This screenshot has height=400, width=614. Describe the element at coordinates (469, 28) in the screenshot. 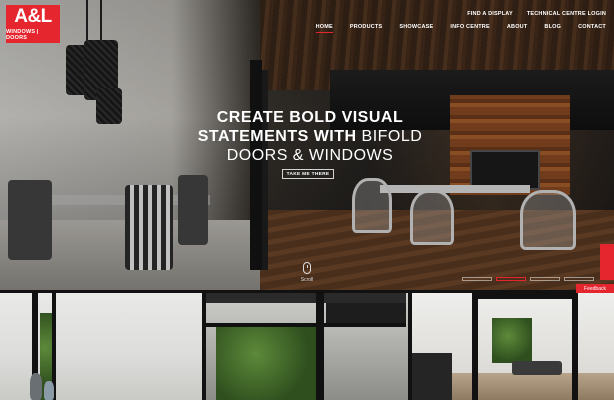

I see `nav-item-info-centre: INFO CENTRE` at that location.